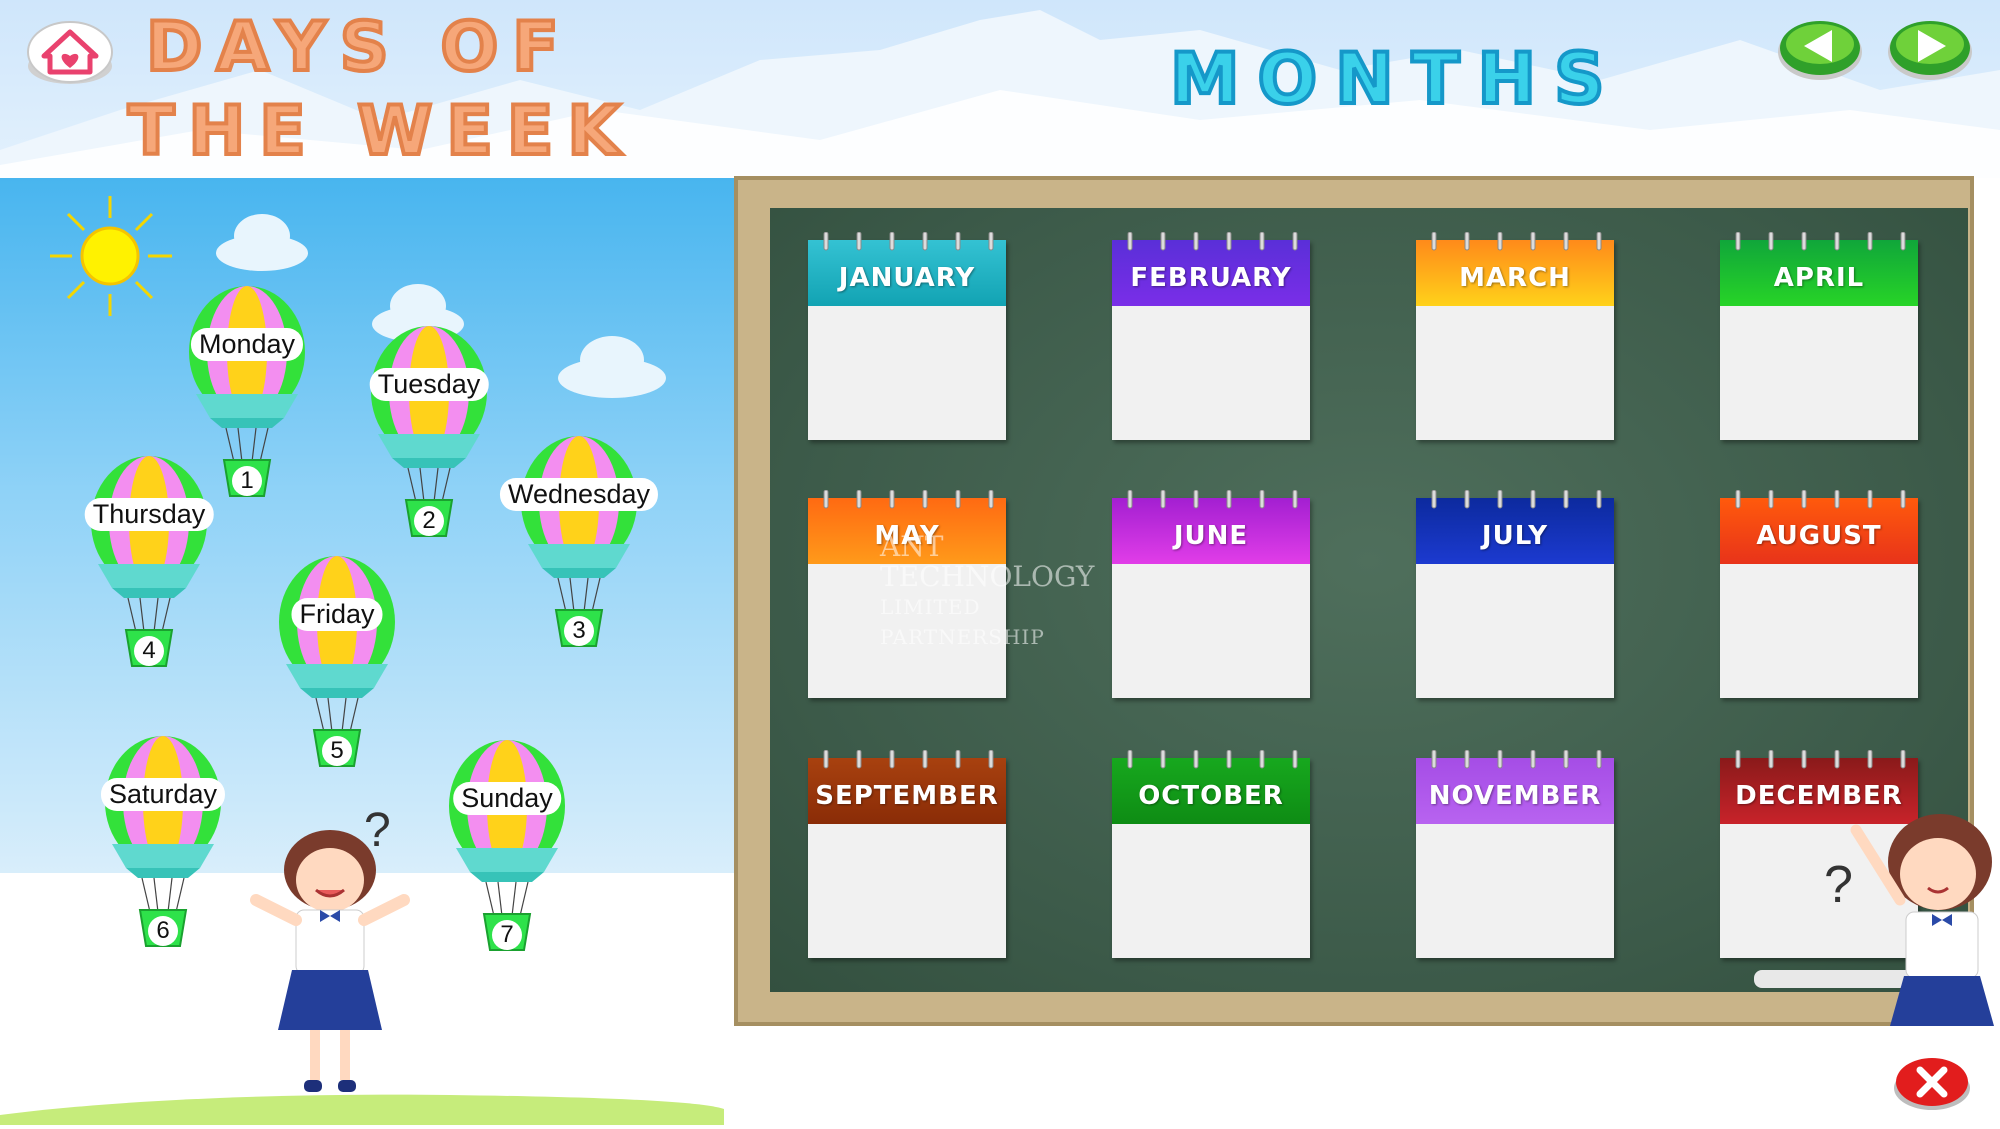 This screenshot has height=1129, width=2000. Describe the element at coordinates (429, 437) in the screenshot. I see `balloon-tuesday: Tuesday 2` at that location.